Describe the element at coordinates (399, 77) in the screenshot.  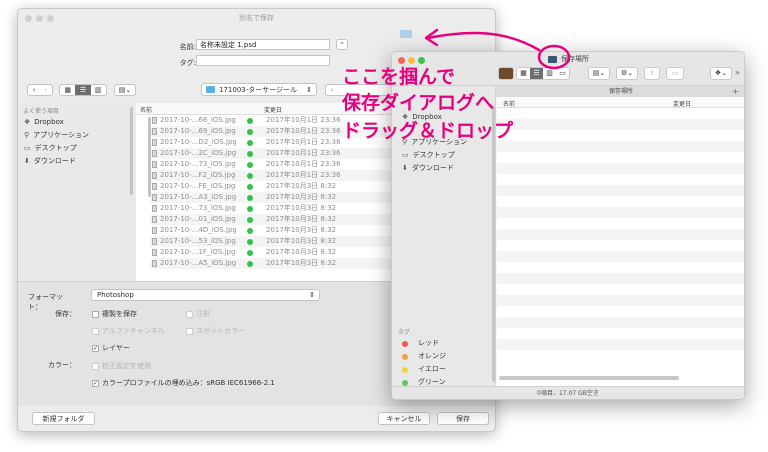
I see `annotation-line-1: ここを掴んで` at that location.